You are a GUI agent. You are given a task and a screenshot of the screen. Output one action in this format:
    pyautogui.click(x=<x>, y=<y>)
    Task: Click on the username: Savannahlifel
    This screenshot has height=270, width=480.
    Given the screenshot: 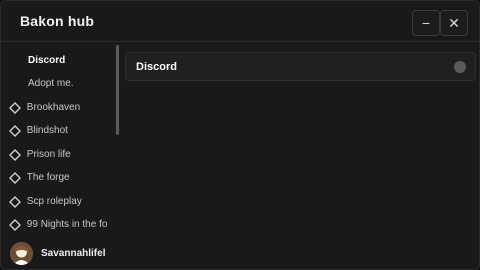 What is the action you would take?
    pyautogui.click(x=73, y=253)
    